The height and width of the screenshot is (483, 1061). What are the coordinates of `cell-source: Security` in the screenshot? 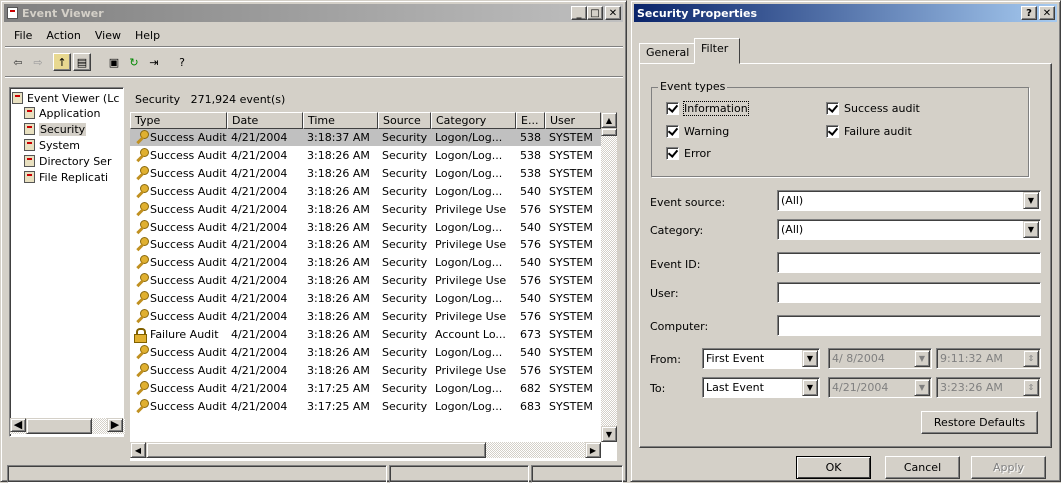 It's located at (405, 370).